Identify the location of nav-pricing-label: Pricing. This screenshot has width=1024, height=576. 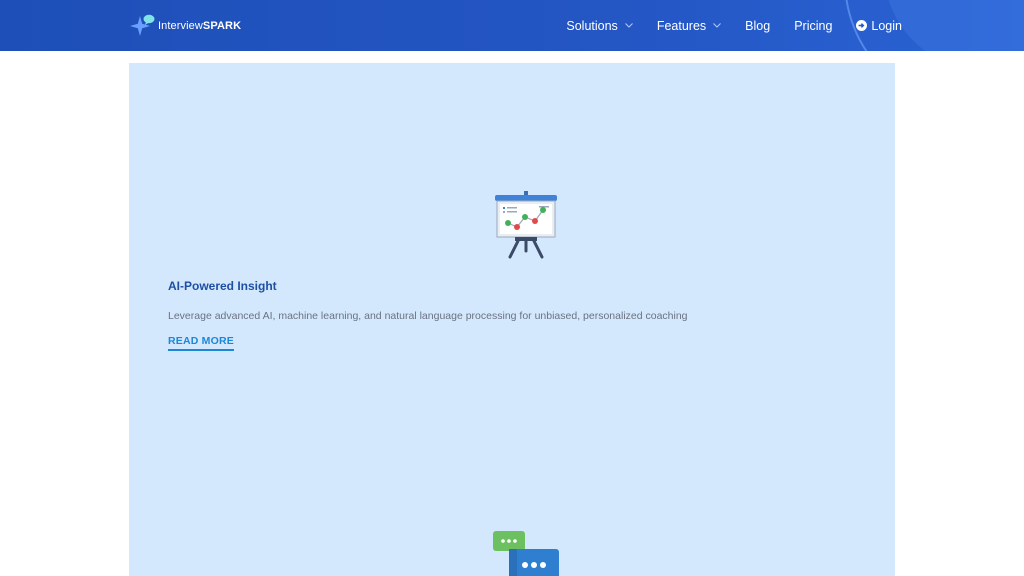
(813, 25).